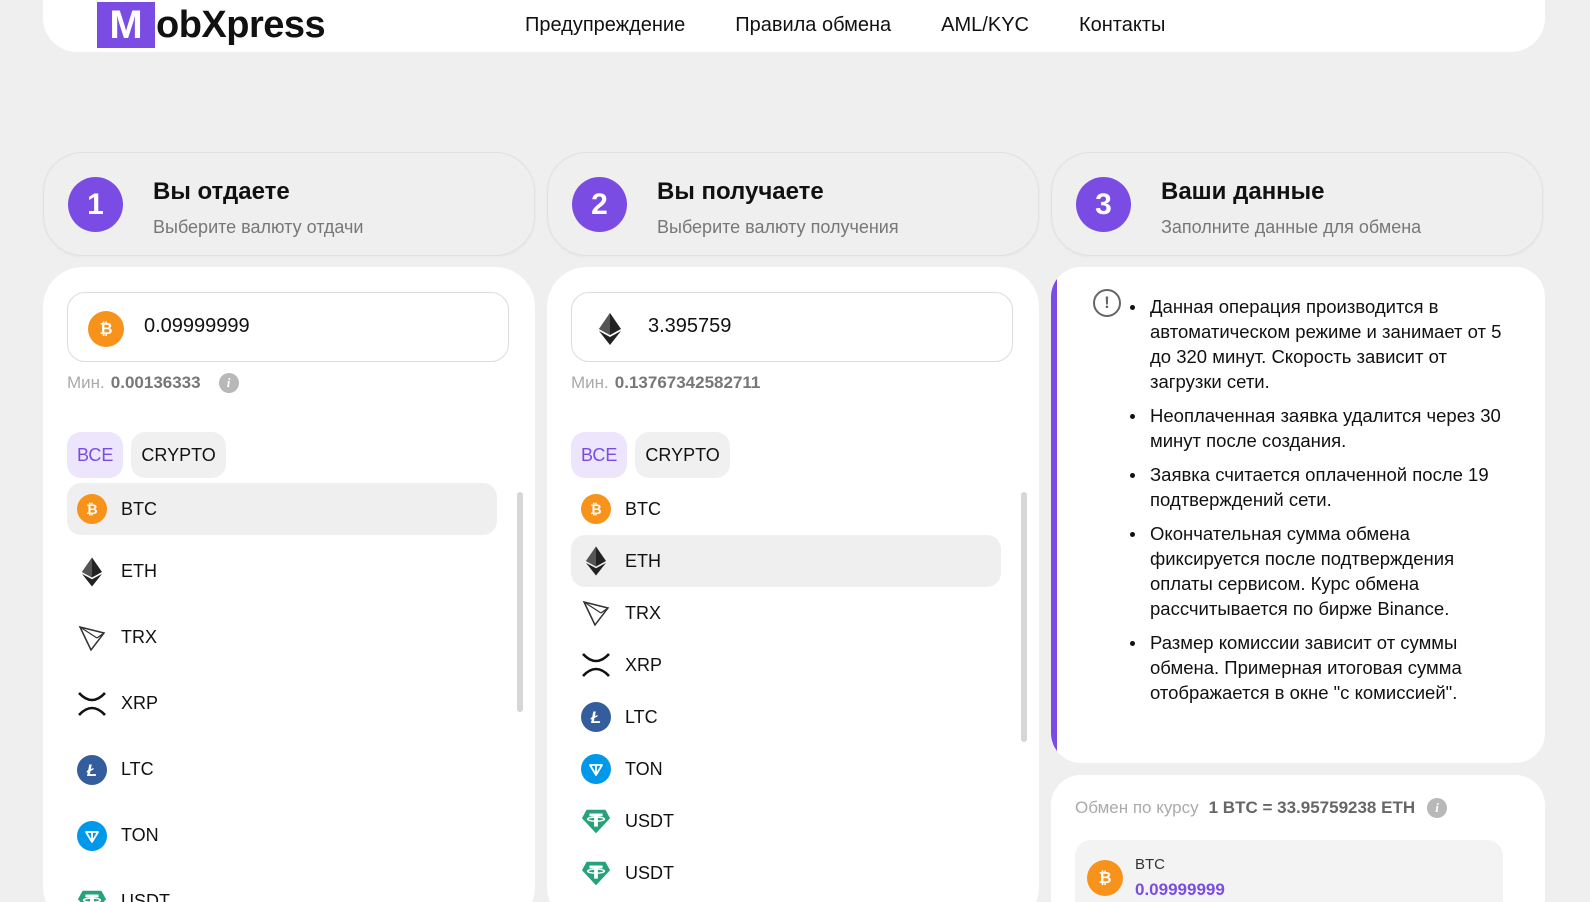 The width and height of the screenshot is (1590, 902). Describe the element at coordinates (778, 227) in the screenshot. I see `step-subtitle: Выберите валюту получения` at that location.